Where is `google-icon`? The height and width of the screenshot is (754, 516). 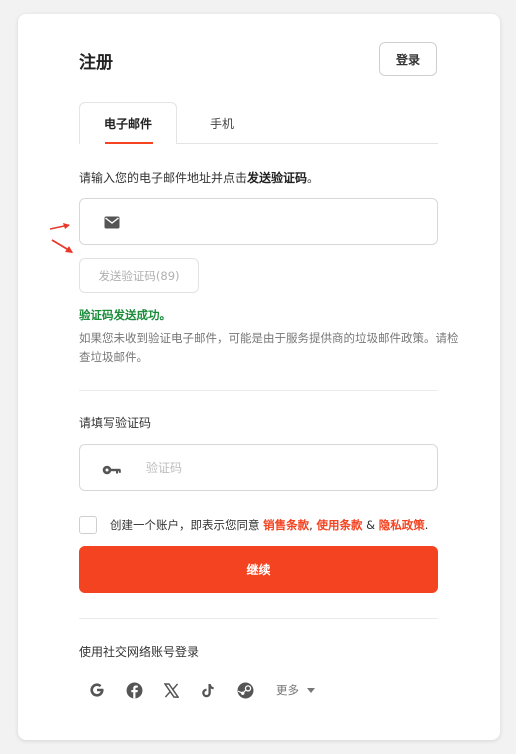 google-icon is located at coordinates (97, 690).